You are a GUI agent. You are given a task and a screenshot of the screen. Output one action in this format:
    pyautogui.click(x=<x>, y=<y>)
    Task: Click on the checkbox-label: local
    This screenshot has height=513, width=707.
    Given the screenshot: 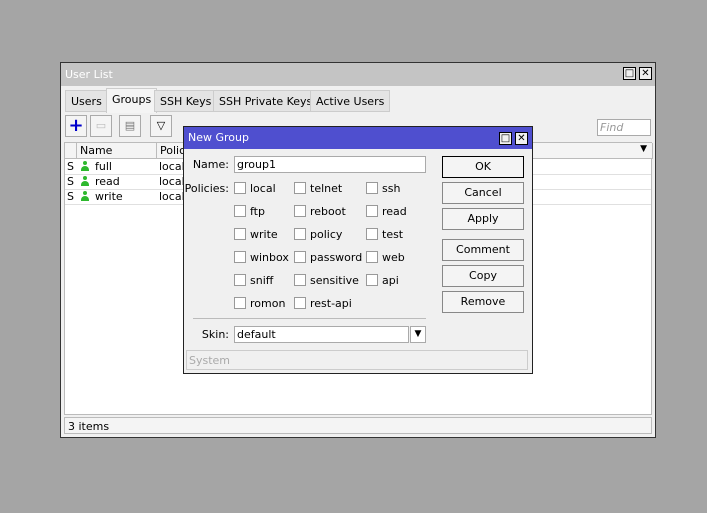 What is the action you would take?
    pyautogui.click(x=263, y=188)
    